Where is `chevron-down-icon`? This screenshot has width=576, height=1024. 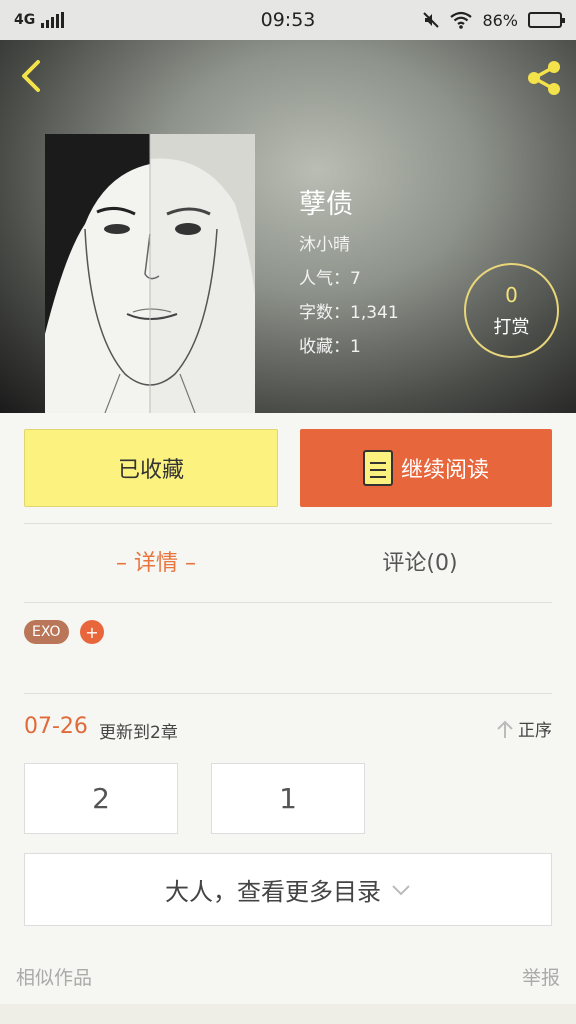 chevron-down-icon is located at coordinates (401, 889).